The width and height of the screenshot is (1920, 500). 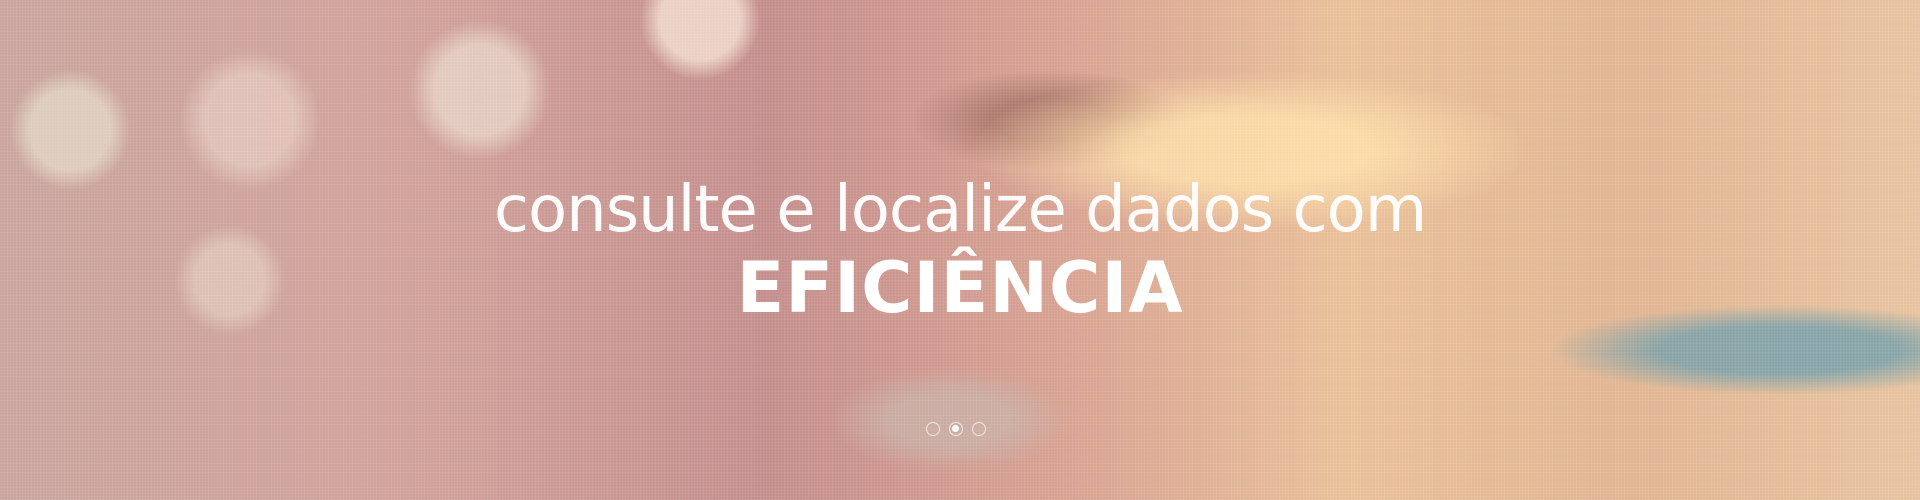 I want to click on headline: consulte e localize dados com, so click(x=960, y=210).